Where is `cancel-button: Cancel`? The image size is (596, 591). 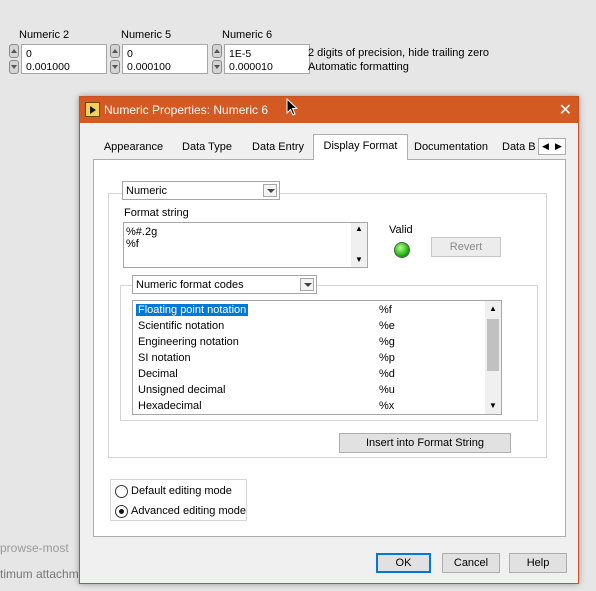 cancel-button: Cancel is located at coordinates (471, 563).